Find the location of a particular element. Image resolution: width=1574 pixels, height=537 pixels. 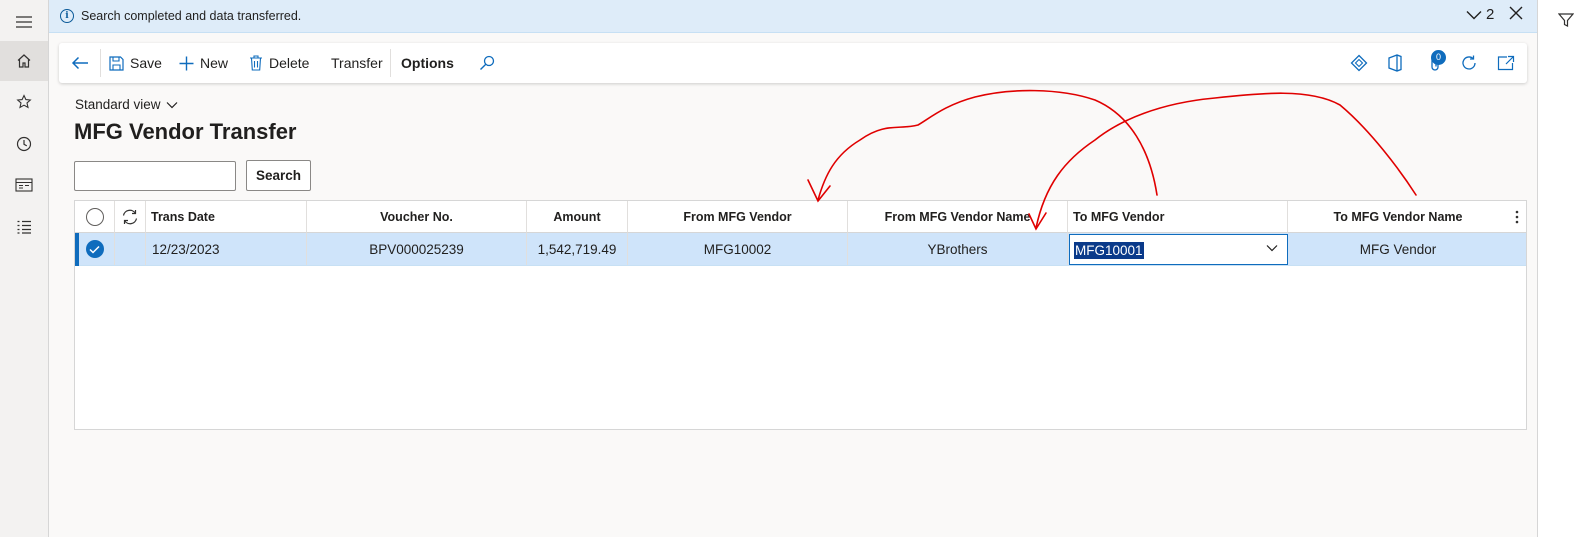

search-button: Search is located at coordinates (278, 175).